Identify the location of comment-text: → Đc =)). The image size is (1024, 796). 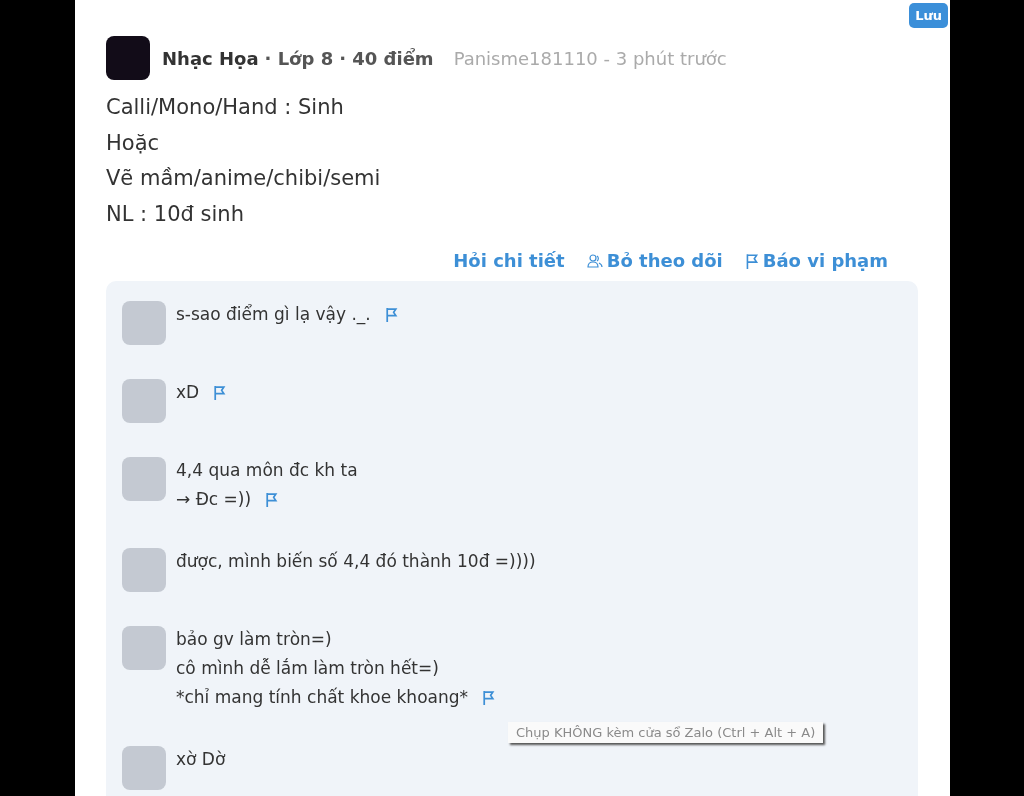
(214, 499).